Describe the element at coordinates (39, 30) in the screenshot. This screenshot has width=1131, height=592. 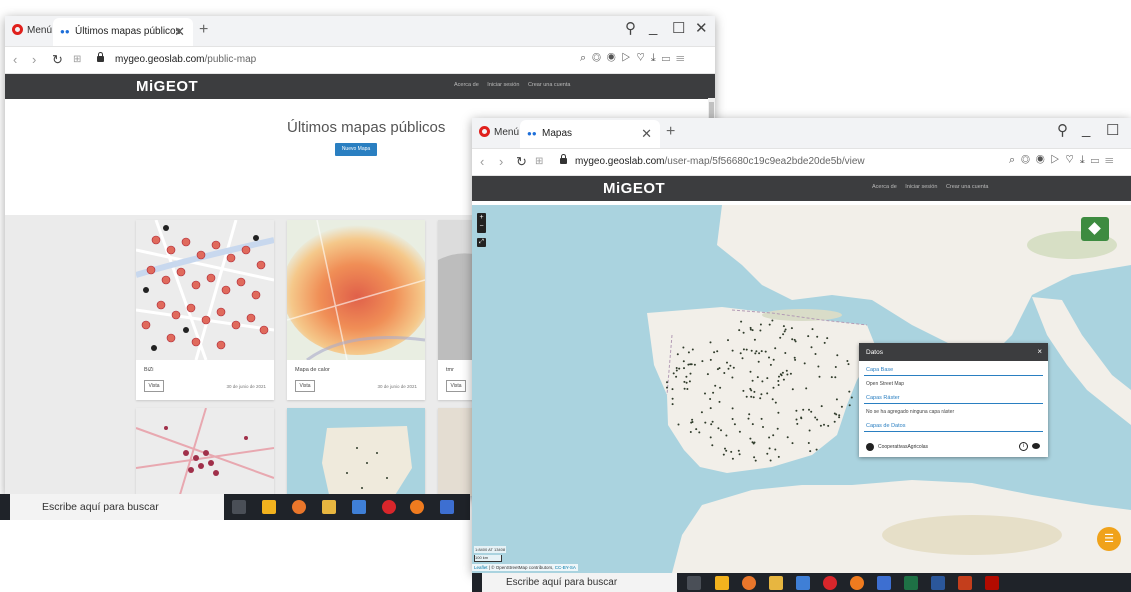
I see `menu-button: Menú` at that location.